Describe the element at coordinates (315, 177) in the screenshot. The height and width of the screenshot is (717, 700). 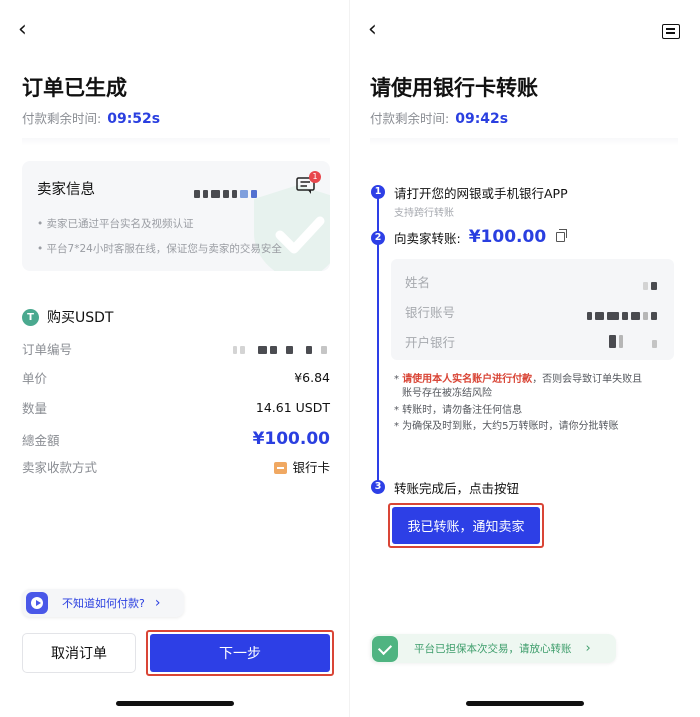
I see `unread-badge: 1` at that location.